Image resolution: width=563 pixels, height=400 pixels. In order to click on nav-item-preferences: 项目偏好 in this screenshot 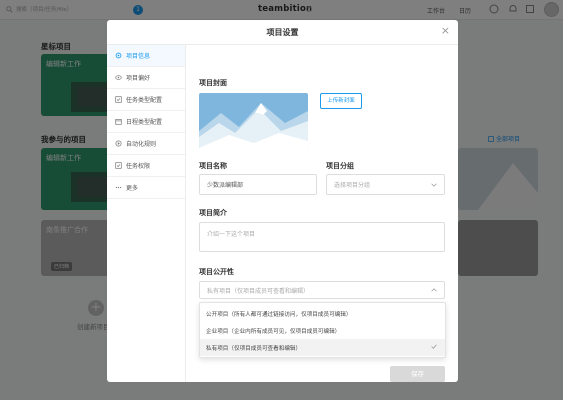, I will do `click(146, 78)`.